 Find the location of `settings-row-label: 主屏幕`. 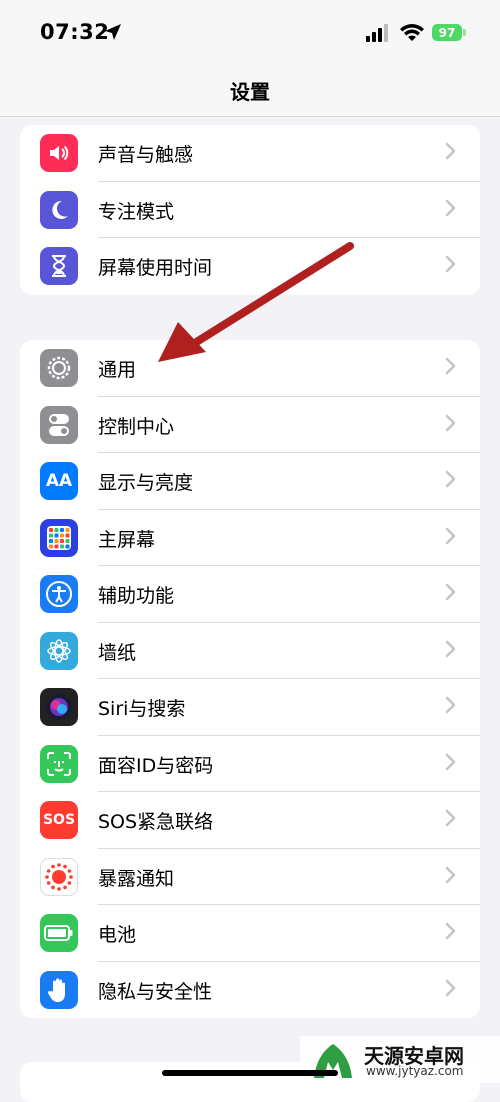

settings-row-label: 主屏幕 is located at coordinates (127, 539).